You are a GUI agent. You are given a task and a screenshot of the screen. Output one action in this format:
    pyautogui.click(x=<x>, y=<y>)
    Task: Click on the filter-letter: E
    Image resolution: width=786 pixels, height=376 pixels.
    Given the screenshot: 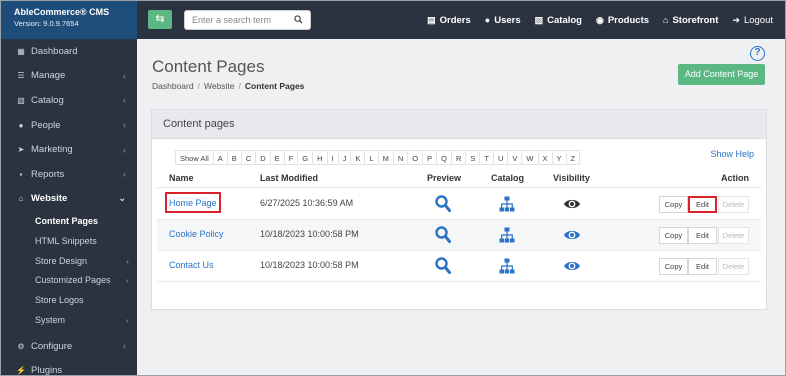 What is the action you would take?
    pyautogui.click(x=277, y=157)
    